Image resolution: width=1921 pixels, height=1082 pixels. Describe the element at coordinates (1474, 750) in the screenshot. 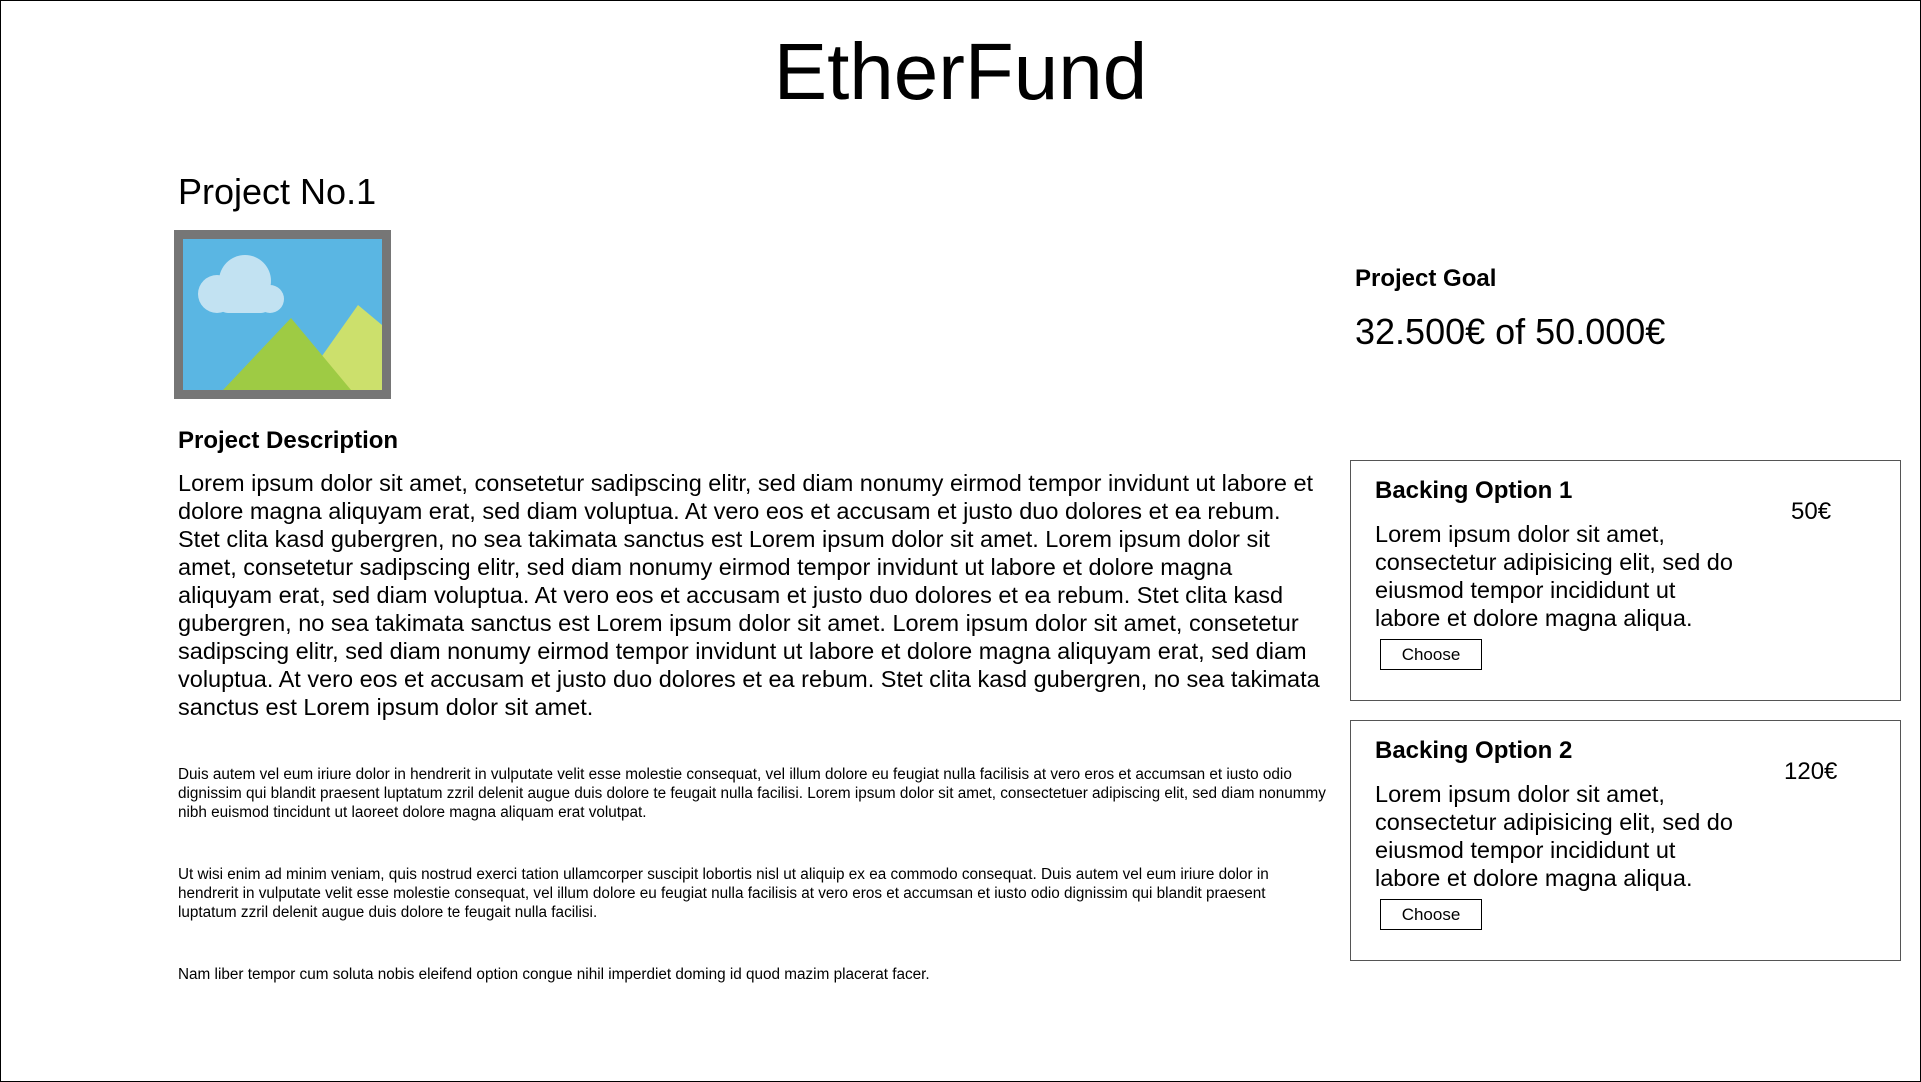

I see `backing-option-title: Backing Option 2` at that location.